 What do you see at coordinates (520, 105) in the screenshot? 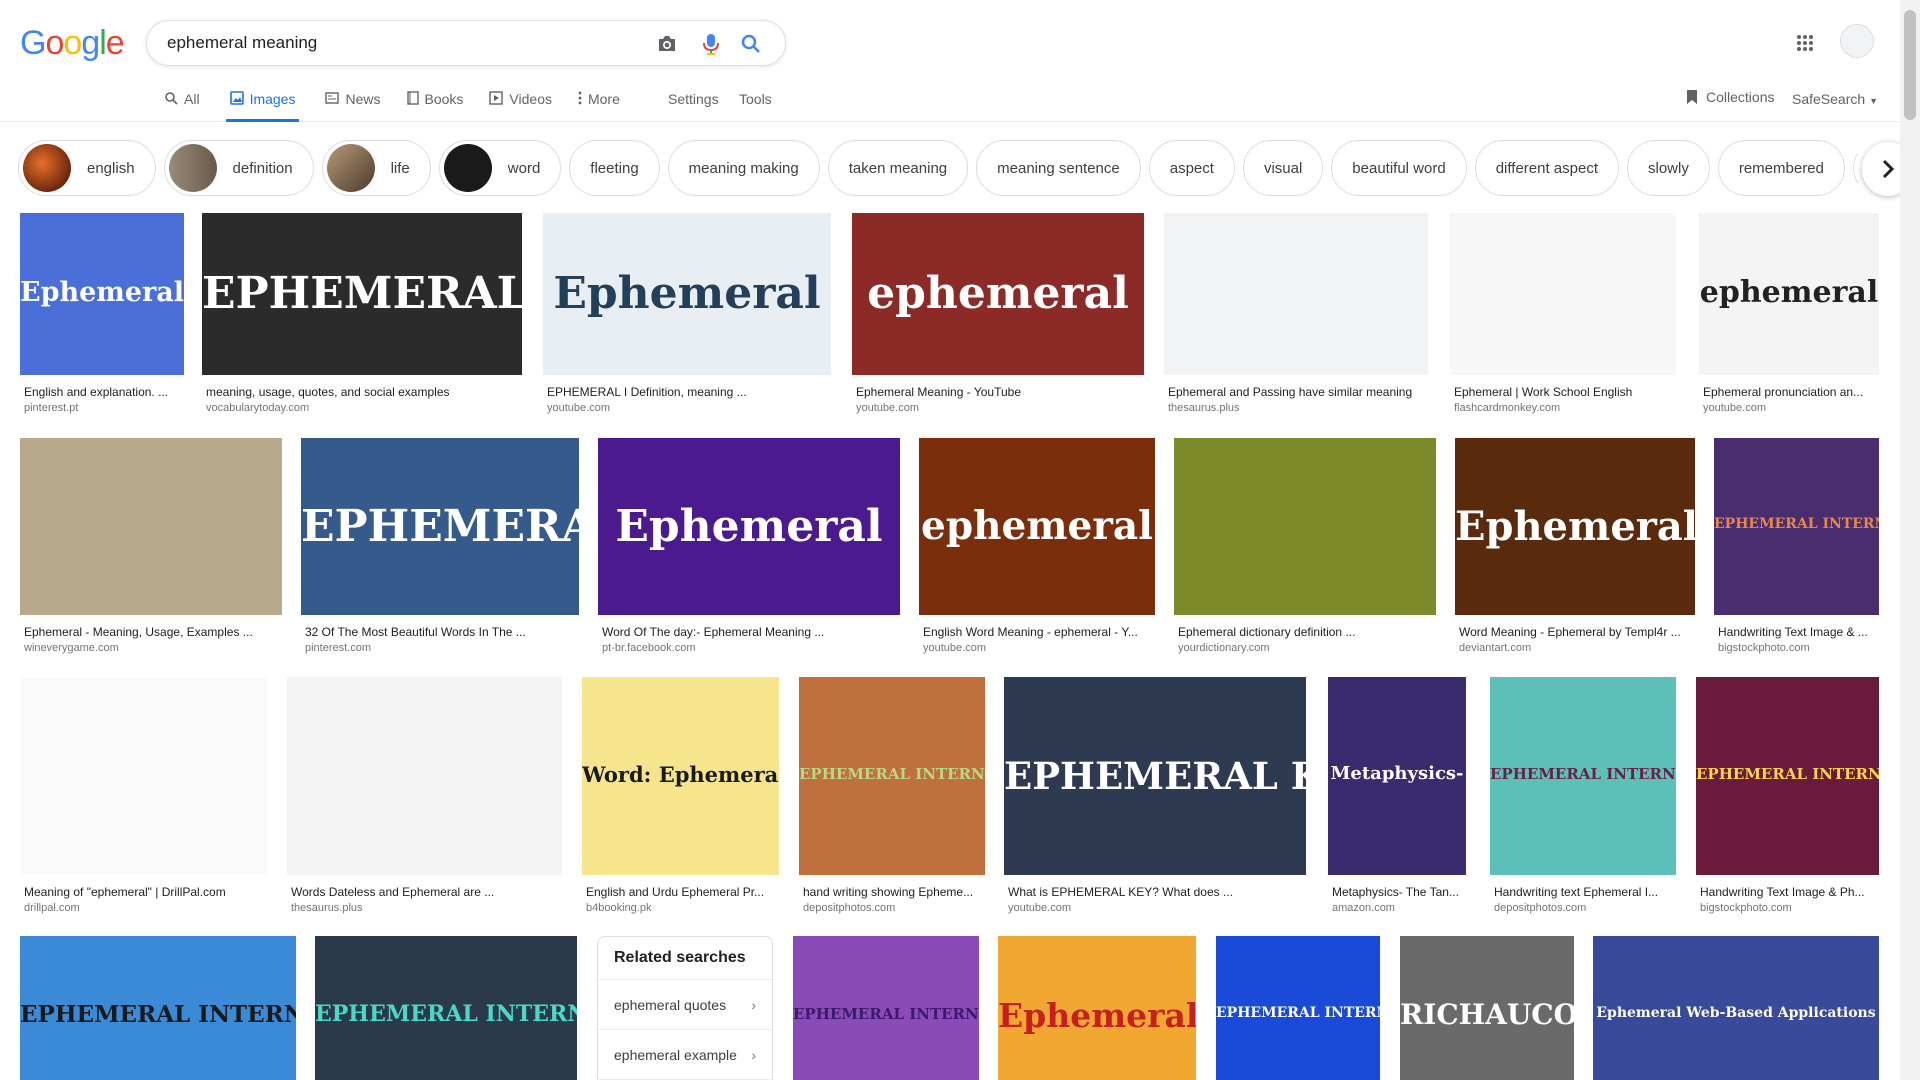
I see `tab-videos: Videos` at bounding box center [520, 105].